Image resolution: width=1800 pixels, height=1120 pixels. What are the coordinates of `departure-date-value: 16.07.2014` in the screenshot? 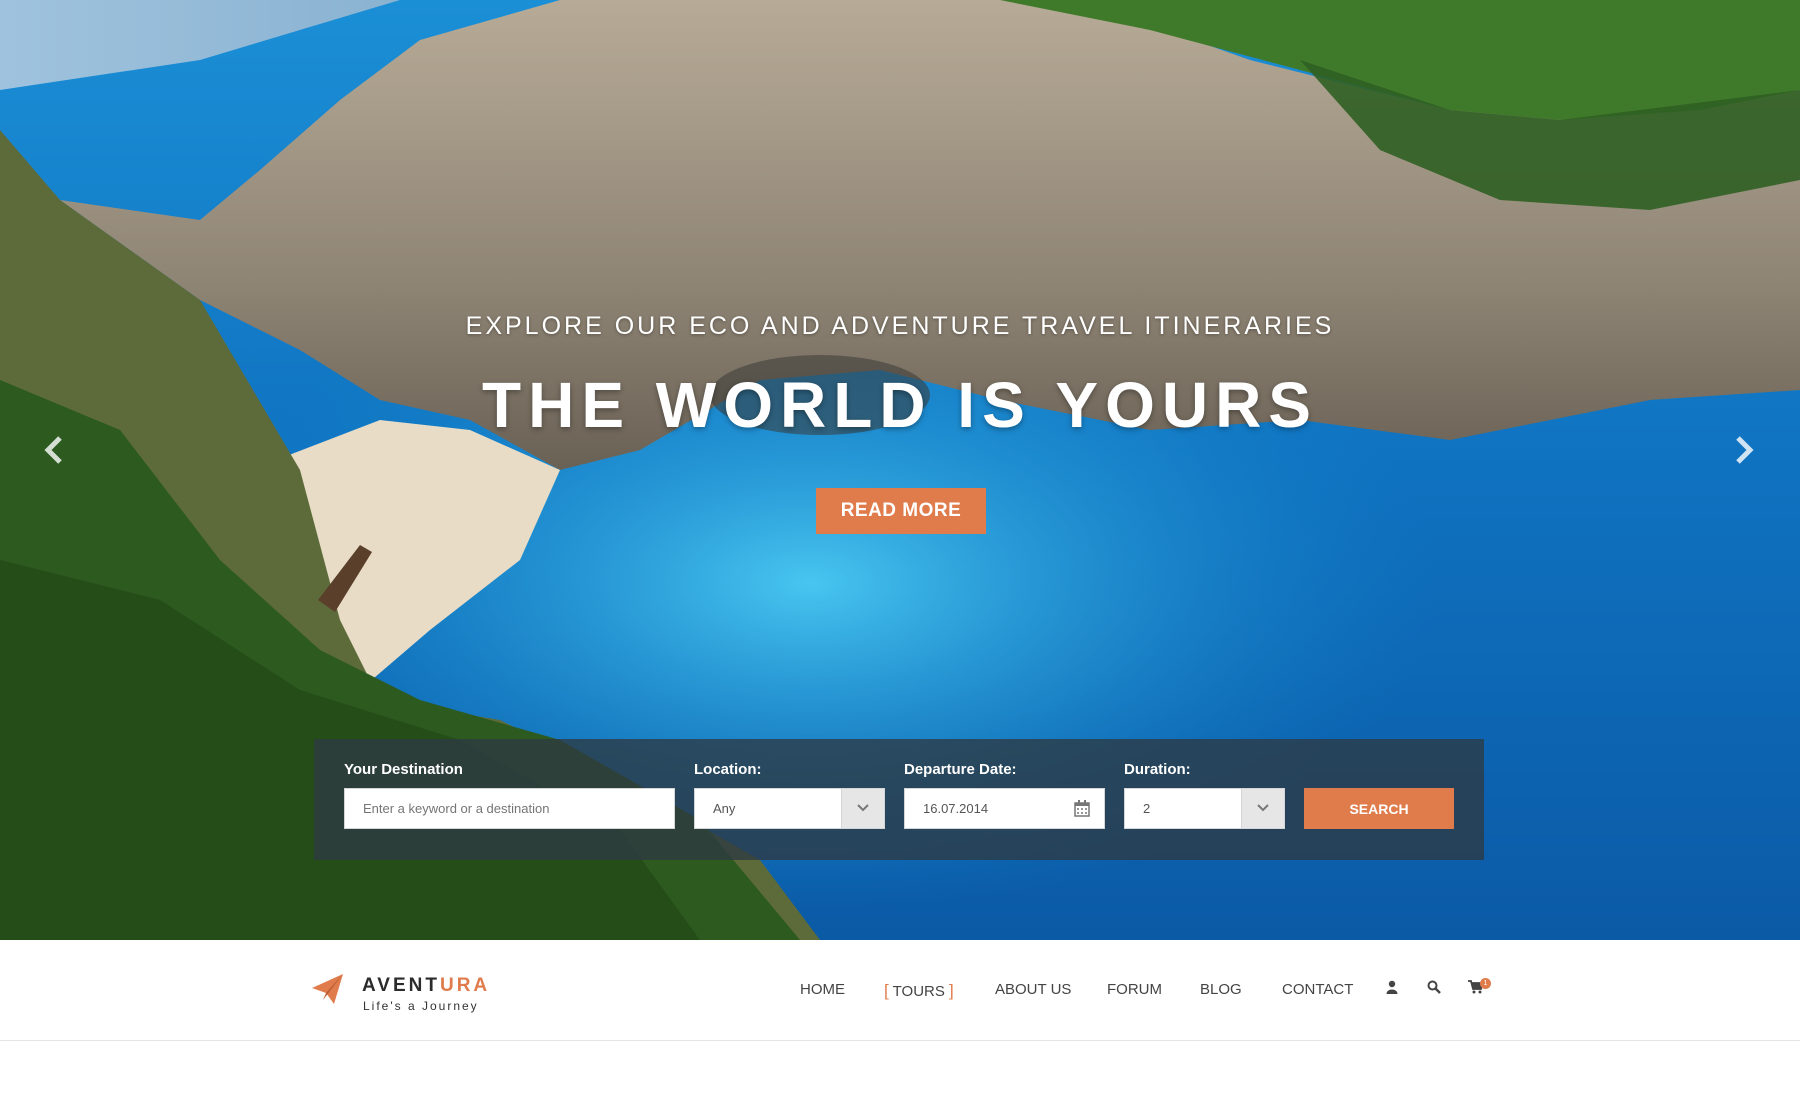 It's located at (956, 808).